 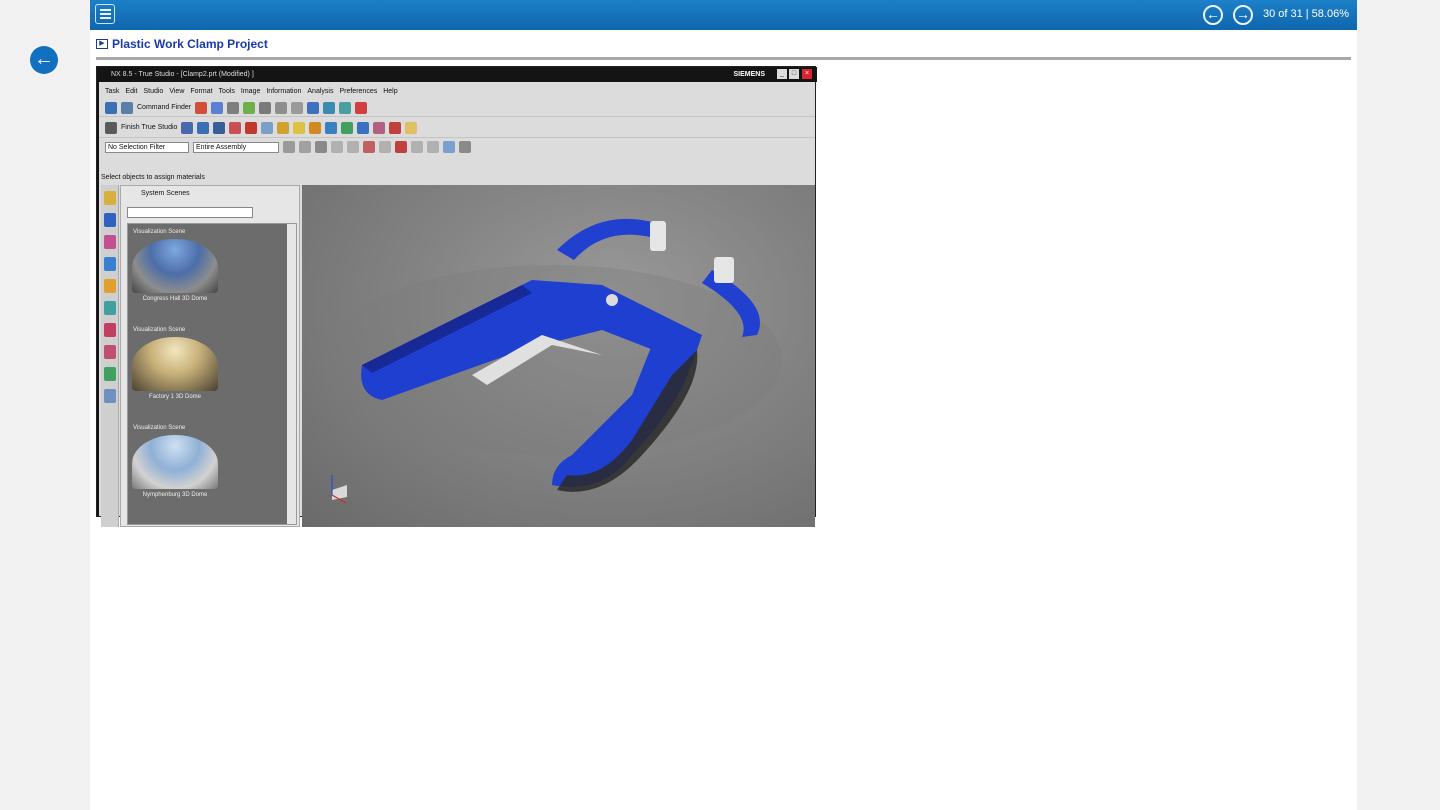 What do you see at coordinates (284, 91) in the screenshot?
I see `menu-information: Information` at bounding box center [284, 91].